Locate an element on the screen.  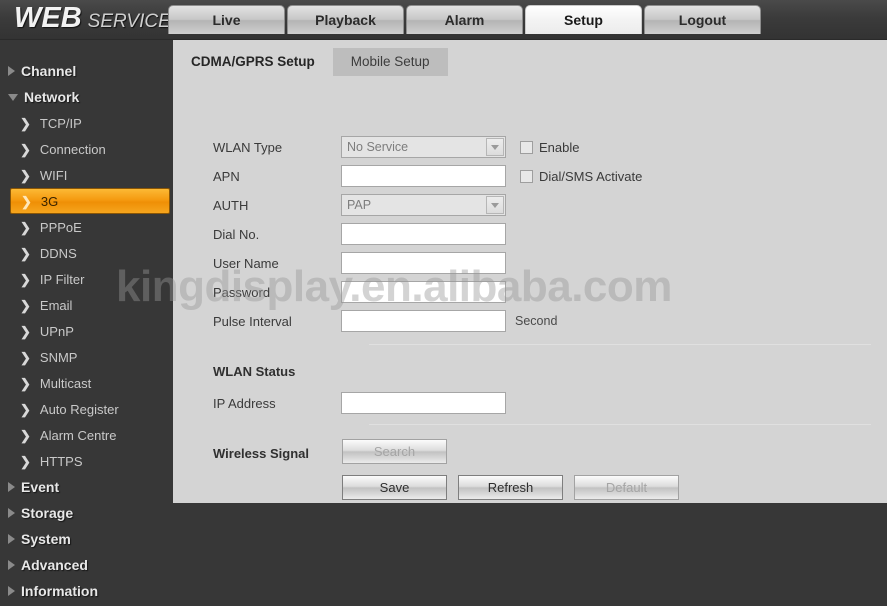
nav-tab-logout: Logout is located at coordinates (702, 19).